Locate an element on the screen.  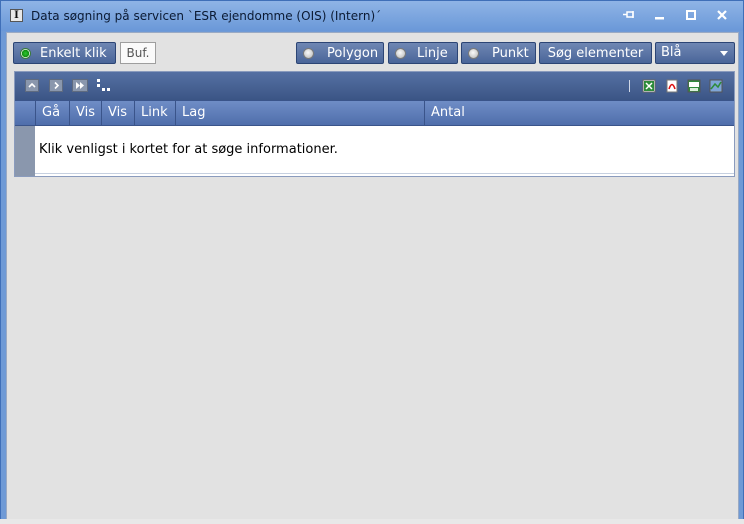
search-elements-label: Søg elementer is located at coordinates (595, 53).